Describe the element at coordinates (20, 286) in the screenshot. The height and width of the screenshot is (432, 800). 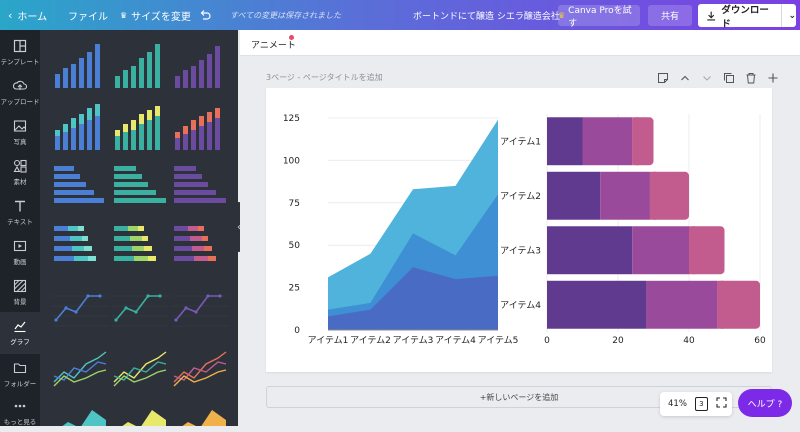
I see `background-icon` at that location.